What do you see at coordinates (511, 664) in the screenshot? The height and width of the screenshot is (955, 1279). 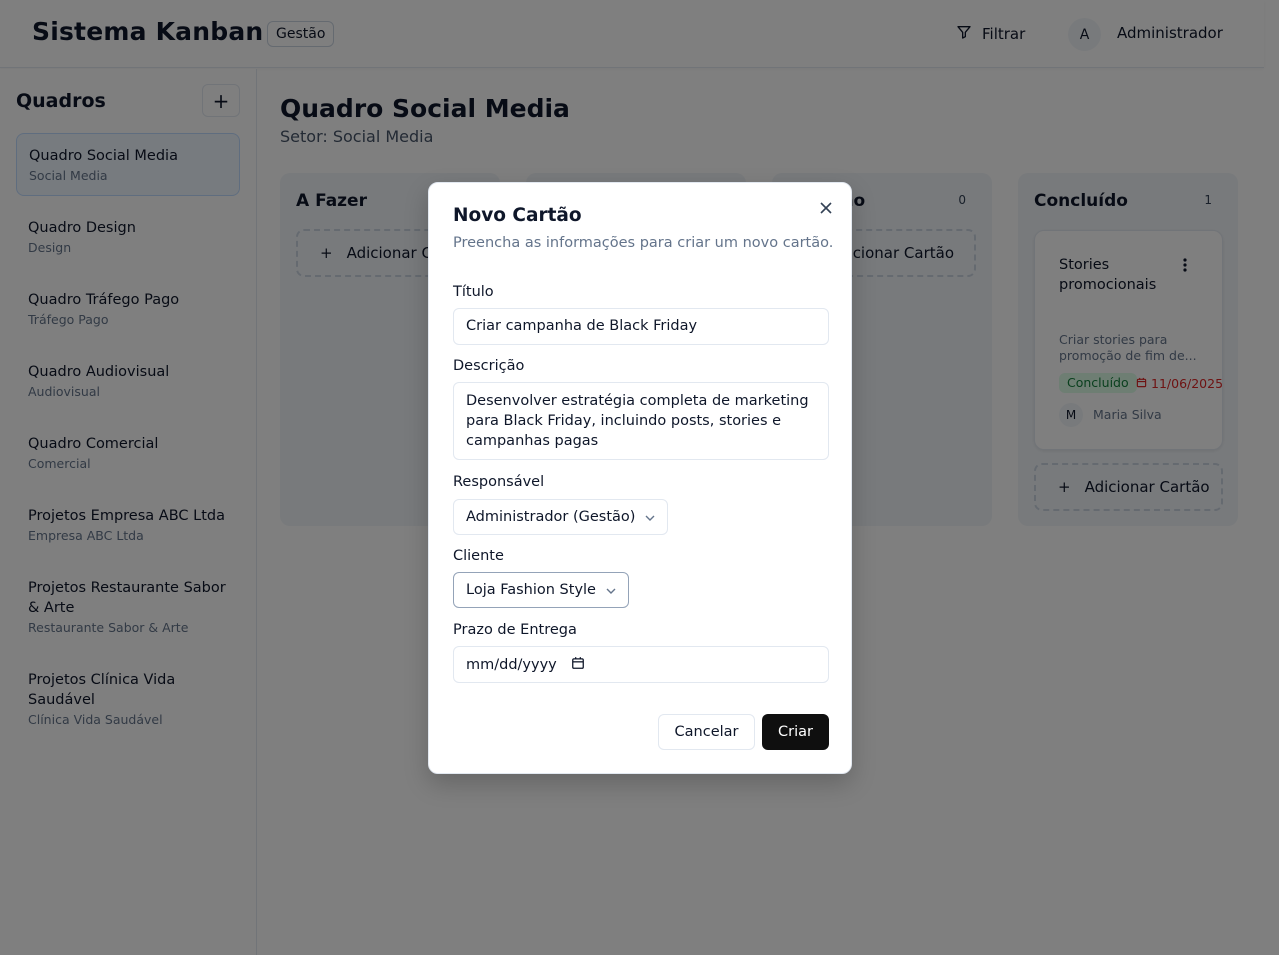 I see `date-placeholder: mm/dd/yyyy` at bounding box center [511, 664].